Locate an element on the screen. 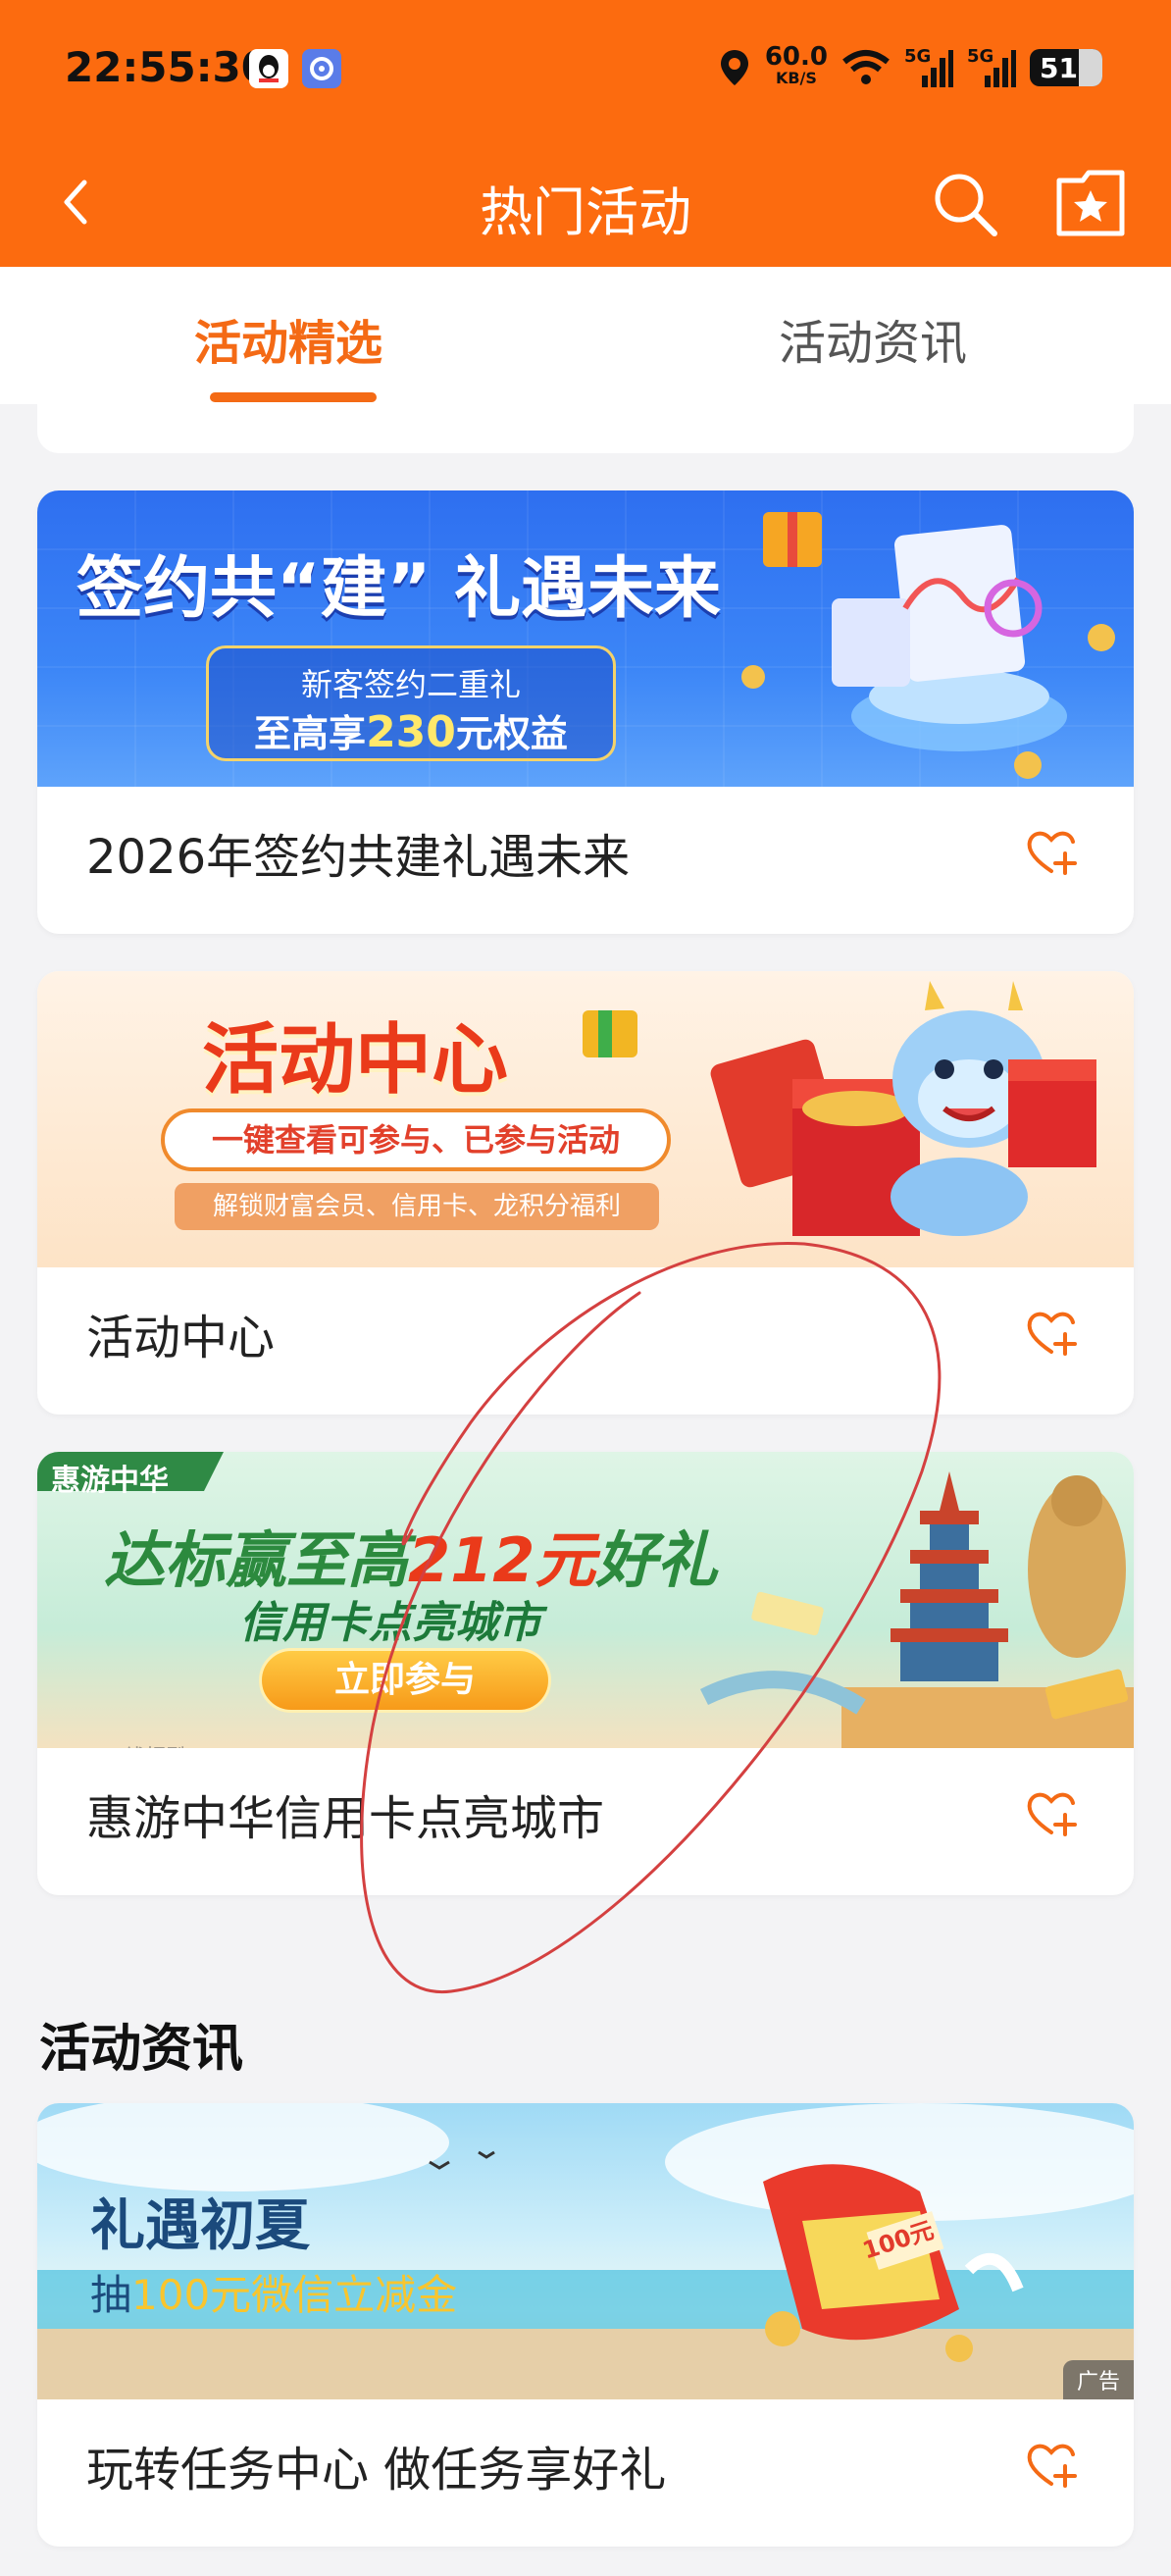 Image resolution: width=1171 pixels, height=2576 pixels. banner-headline: 礼遇初夏 is located at coordinates (200, 2226).